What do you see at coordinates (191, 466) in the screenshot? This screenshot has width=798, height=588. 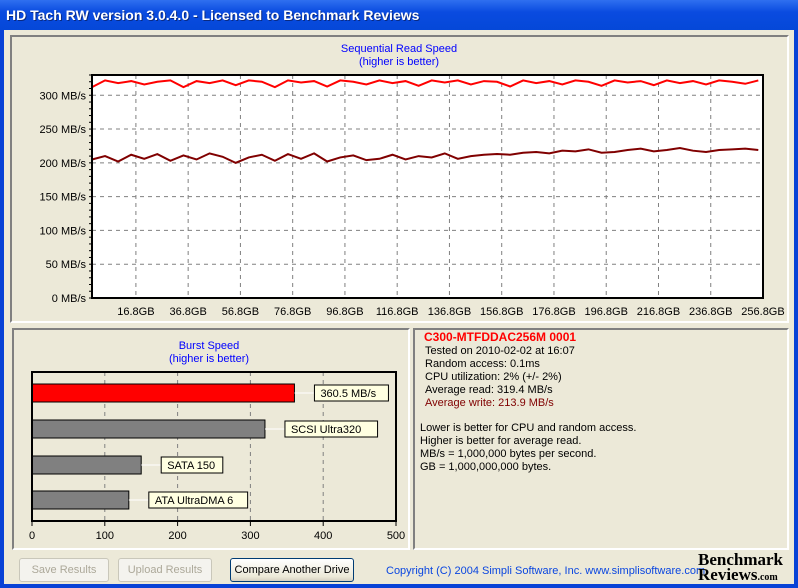 I see `bar-label: SATA 150` at bounding box center [191, 466].